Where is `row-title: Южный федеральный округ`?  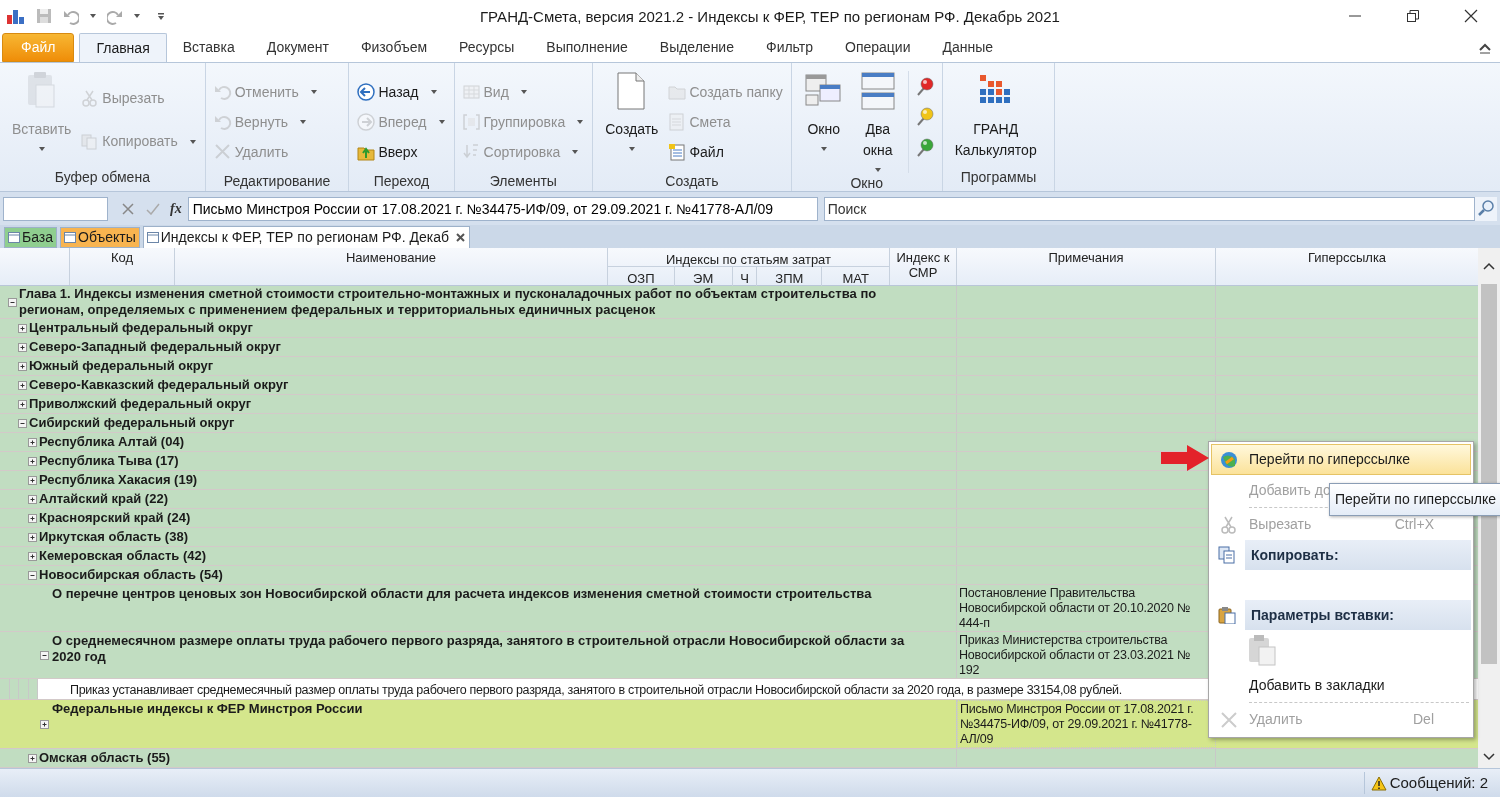 row-title: Южный федеральный округ is located at coordinates (122, 366).